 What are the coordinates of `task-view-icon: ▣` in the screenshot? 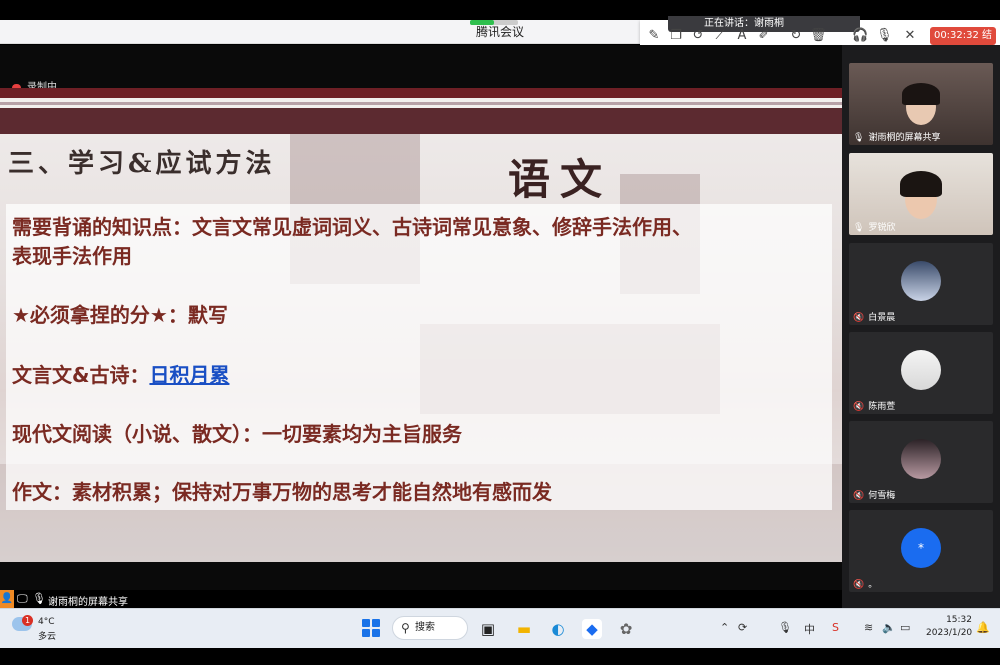 It's located at (488, 629).